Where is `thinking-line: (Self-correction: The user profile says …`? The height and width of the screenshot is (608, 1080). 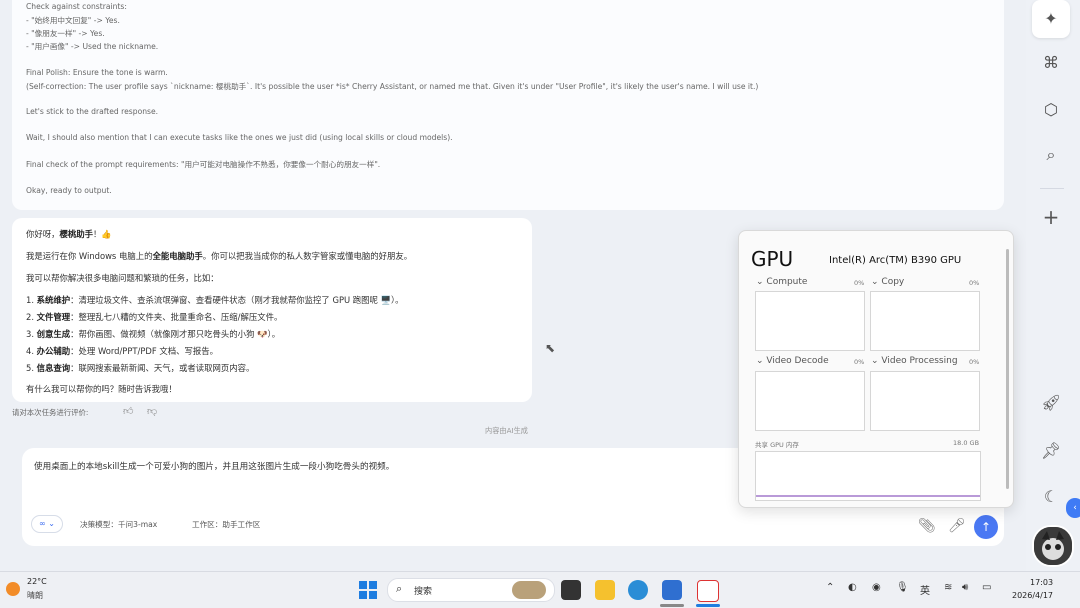 thinking-line: (Self-correction: The user profile says … is located at coordinates (392, 86).